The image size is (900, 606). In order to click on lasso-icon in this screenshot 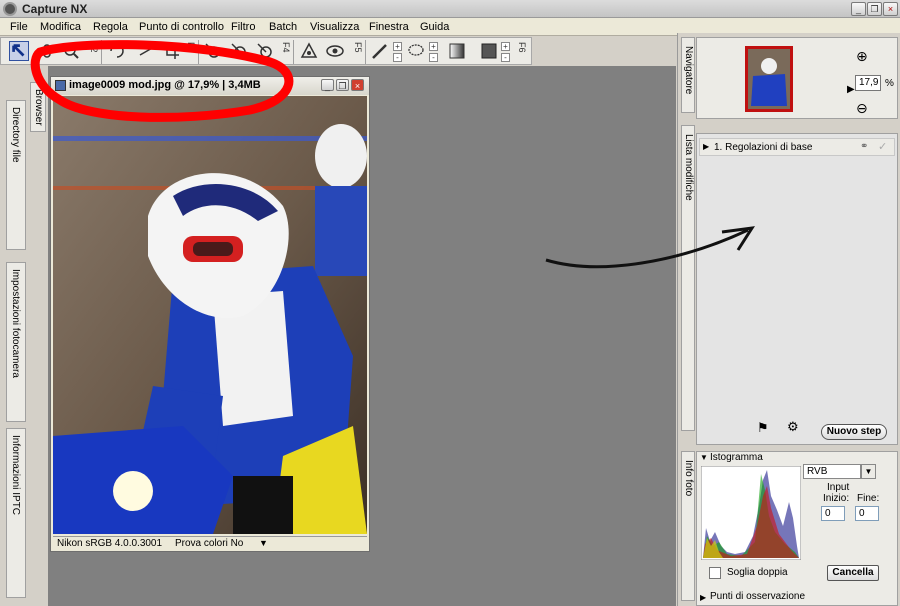, I will do `click(416, 51)`.